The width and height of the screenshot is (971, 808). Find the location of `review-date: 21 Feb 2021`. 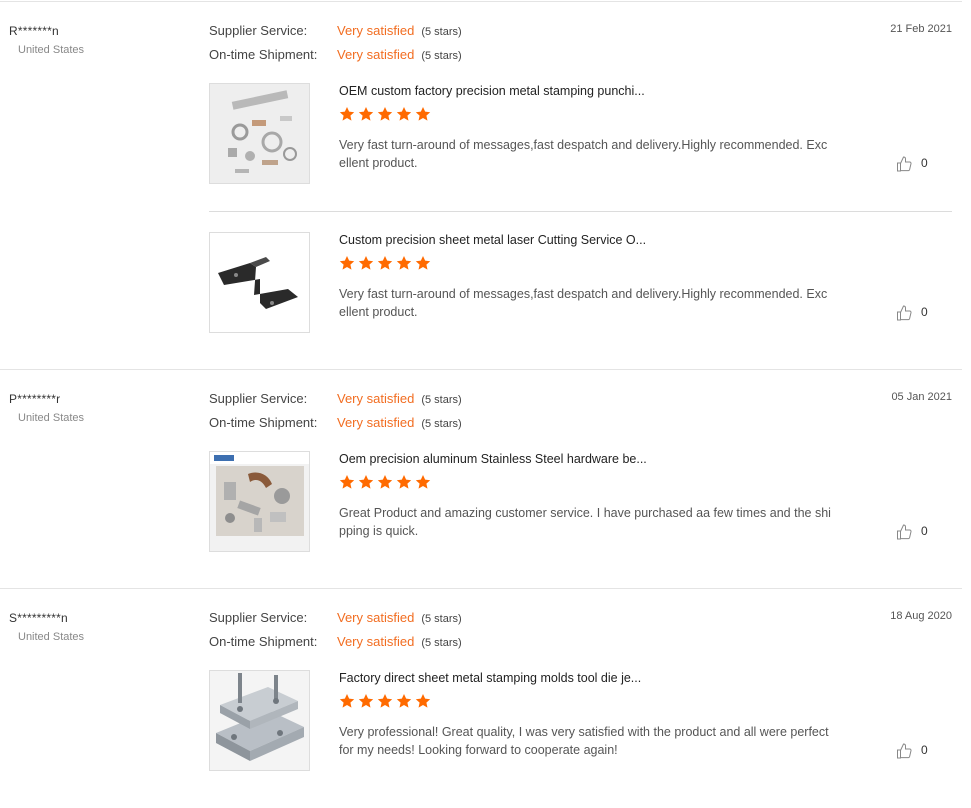

review-date: 21 Feb 2021 is located at coordinates (921, 29).